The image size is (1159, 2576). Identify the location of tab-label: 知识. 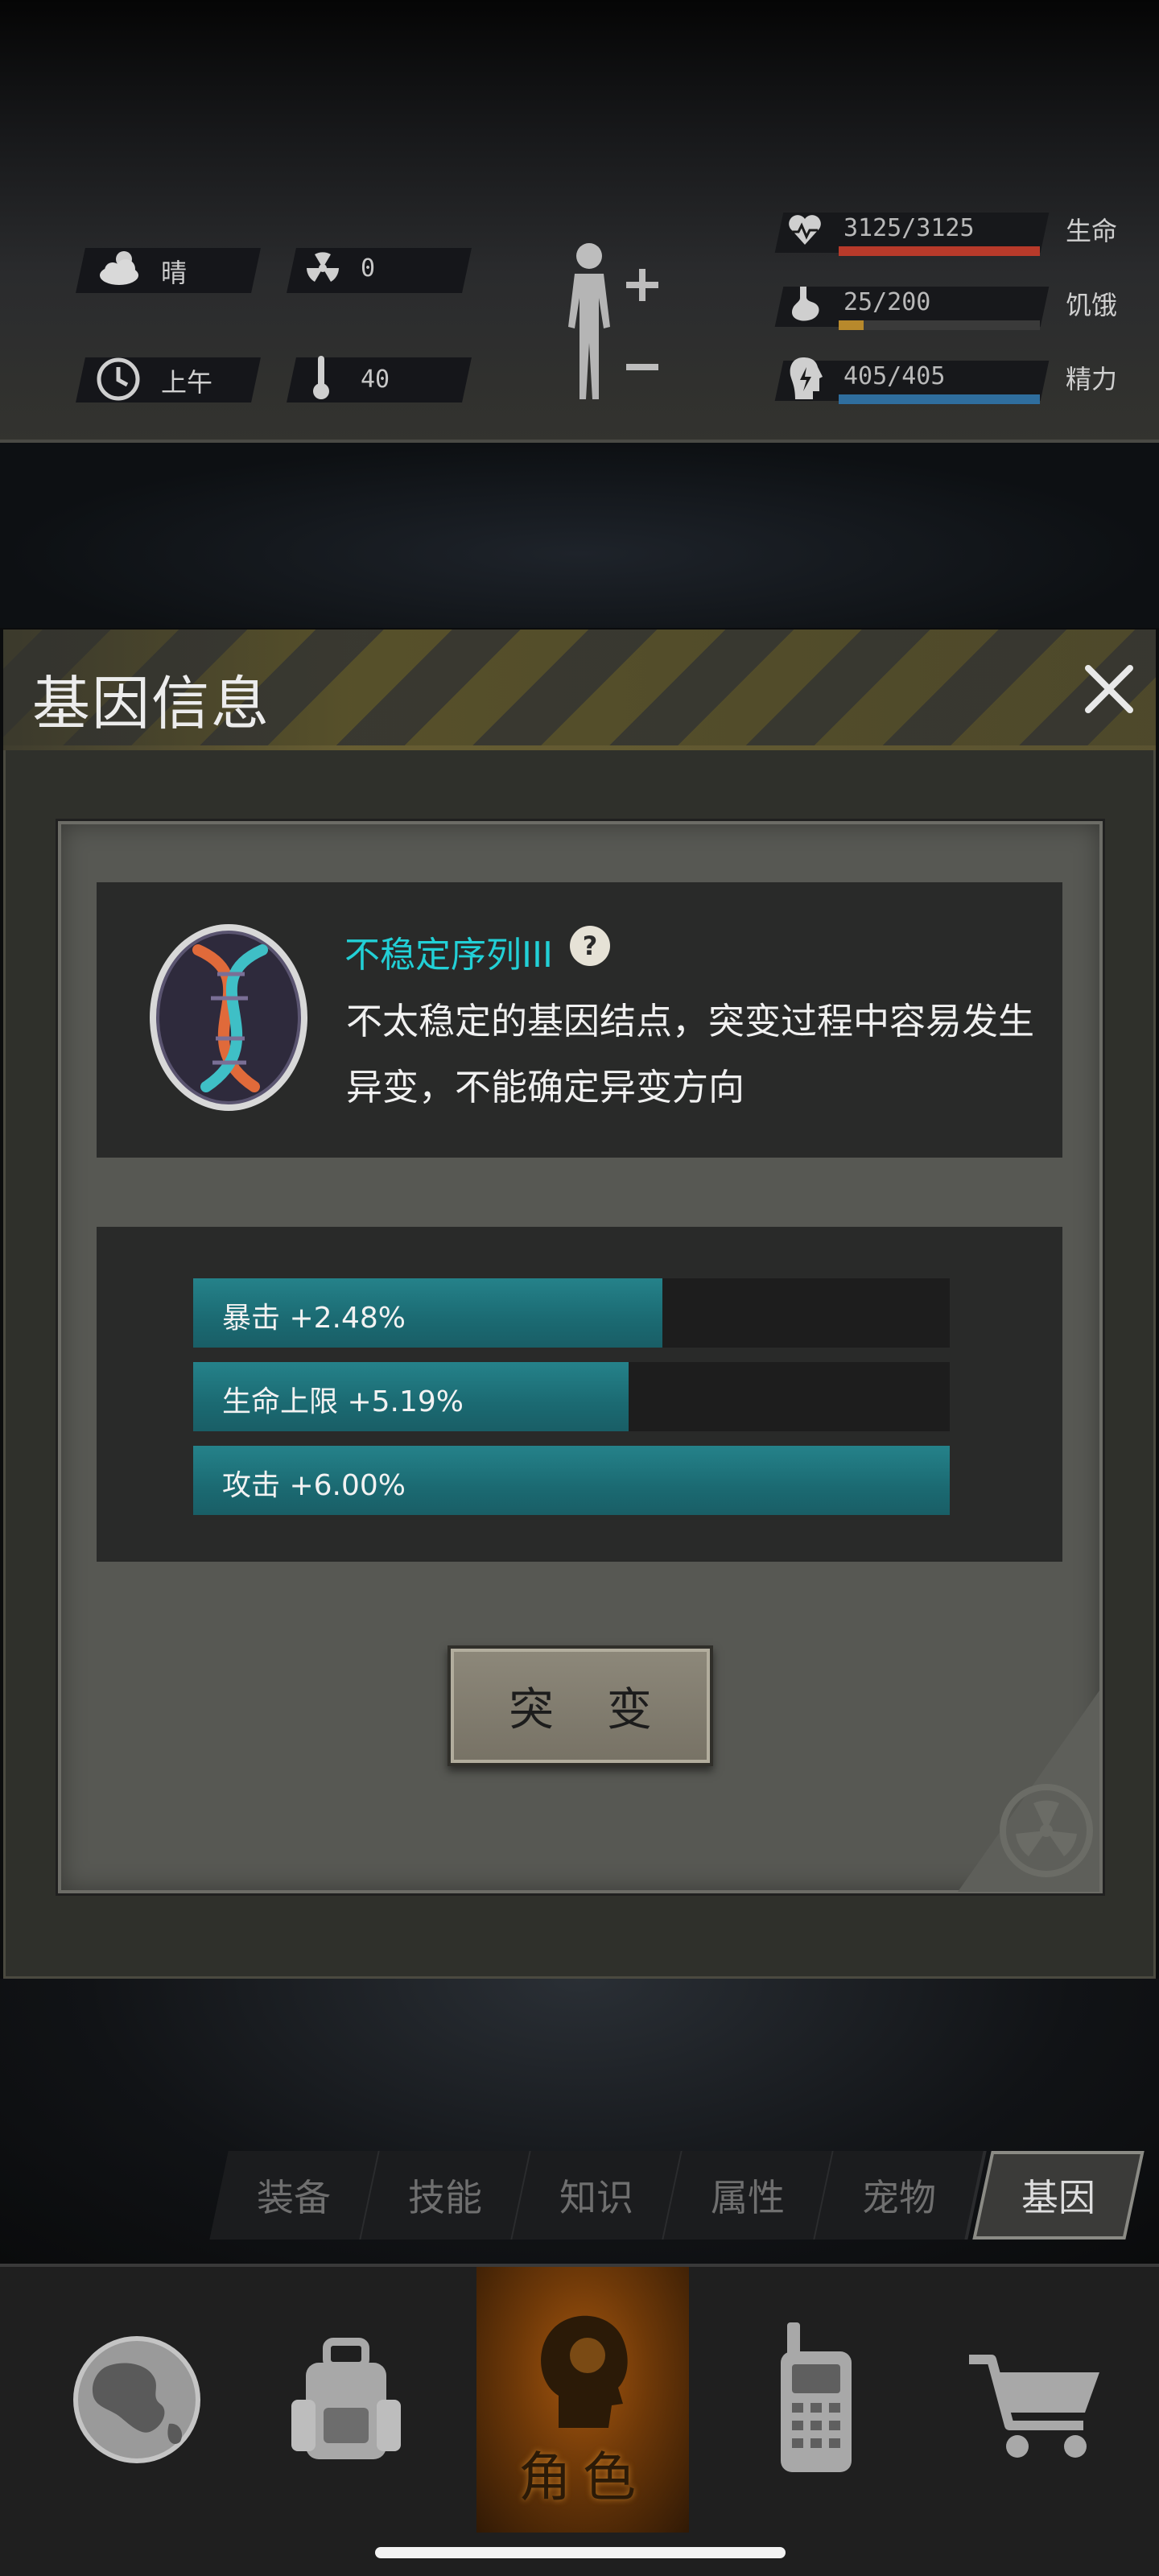
(596, 2197).